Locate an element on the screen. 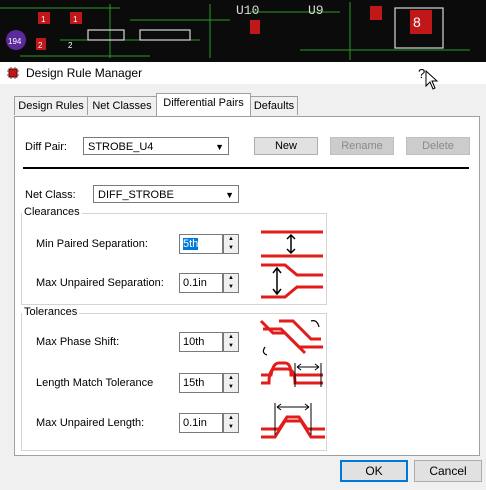 The width and height of the screenshot is (486, 490). diff-pair-label: Diff Pair: is located at coordinates (46, 147).